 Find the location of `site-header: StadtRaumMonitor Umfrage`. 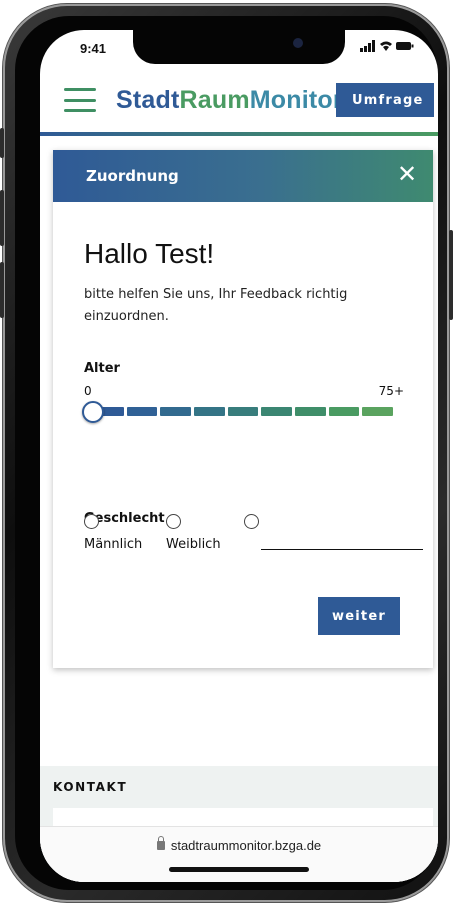

site-header: StadtRaumMonitor Umfrage is located at coordinates (239, 104).